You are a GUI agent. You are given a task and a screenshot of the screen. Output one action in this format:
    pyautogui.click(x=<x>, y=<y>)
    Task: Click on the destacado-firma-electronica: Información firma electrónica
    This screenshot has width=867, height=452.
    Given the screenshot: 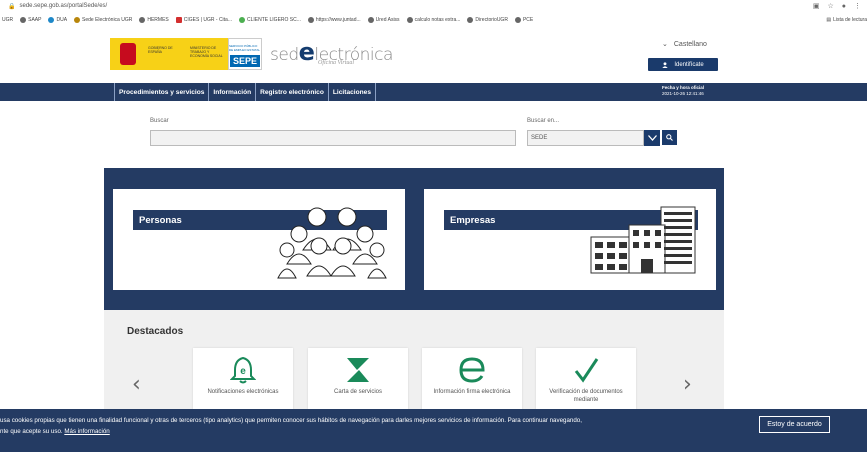 What is the action you would take?
    pyautogui.click(x=472, y=379)
    